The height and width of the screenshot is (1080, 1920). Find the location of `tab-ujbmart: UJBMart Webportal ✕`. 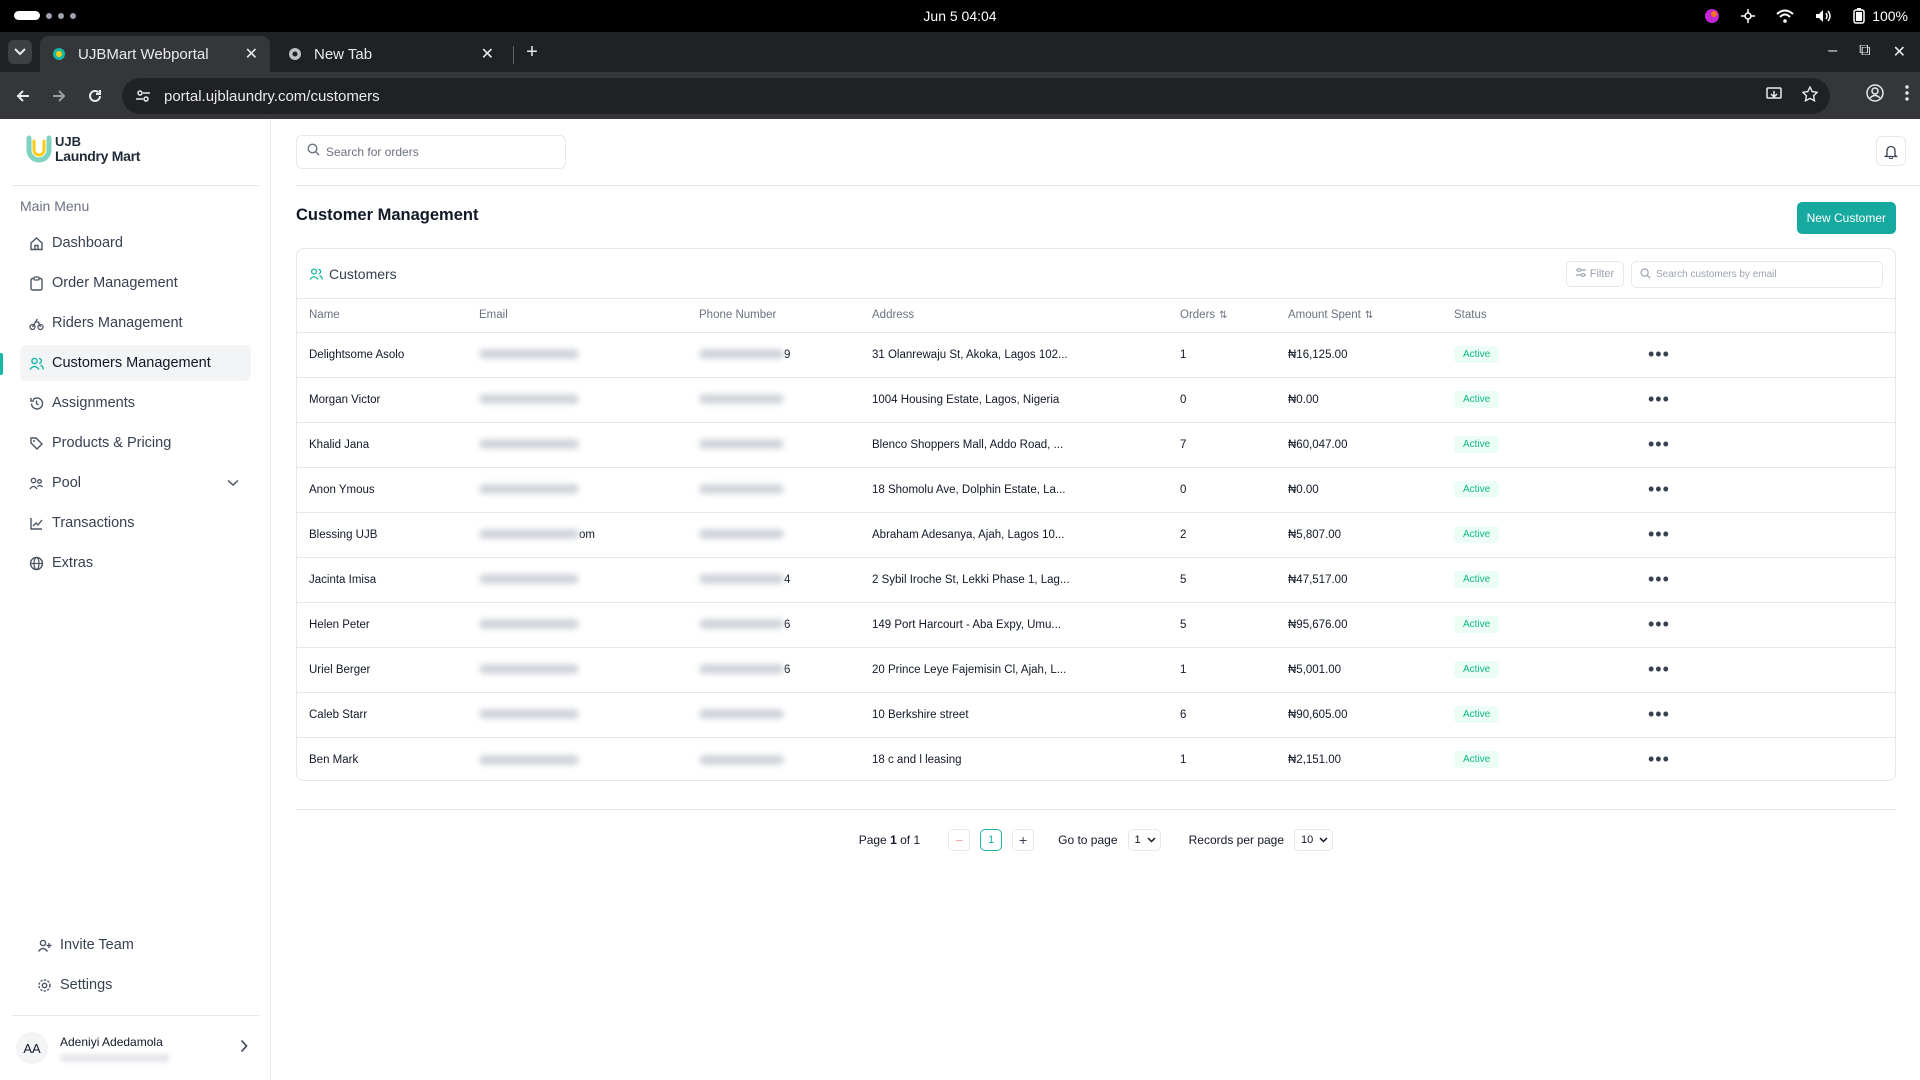

tab-ujbmart: UJBMart Webportal ✕ is located at coordinates (155, 54).